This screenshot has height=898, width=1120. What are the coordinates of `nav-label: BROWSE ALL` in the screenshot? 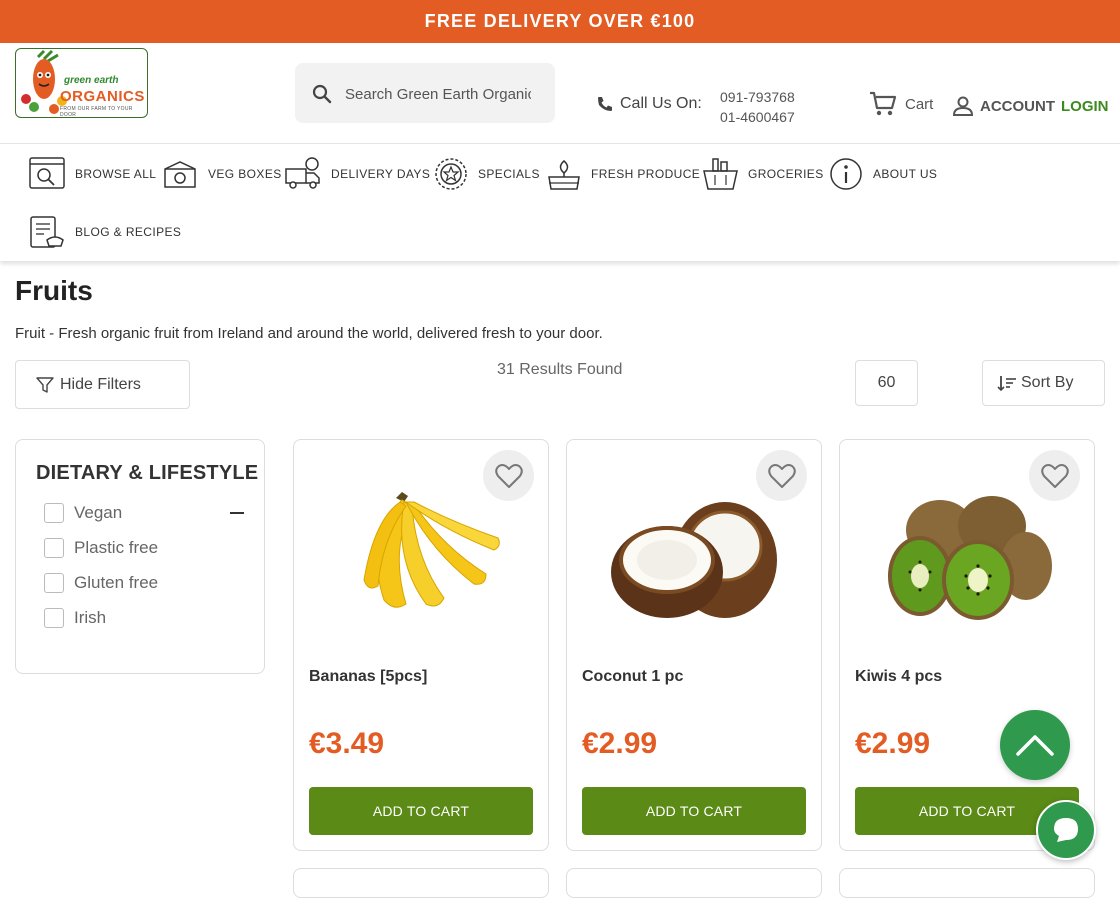 It's located at (116, 174).